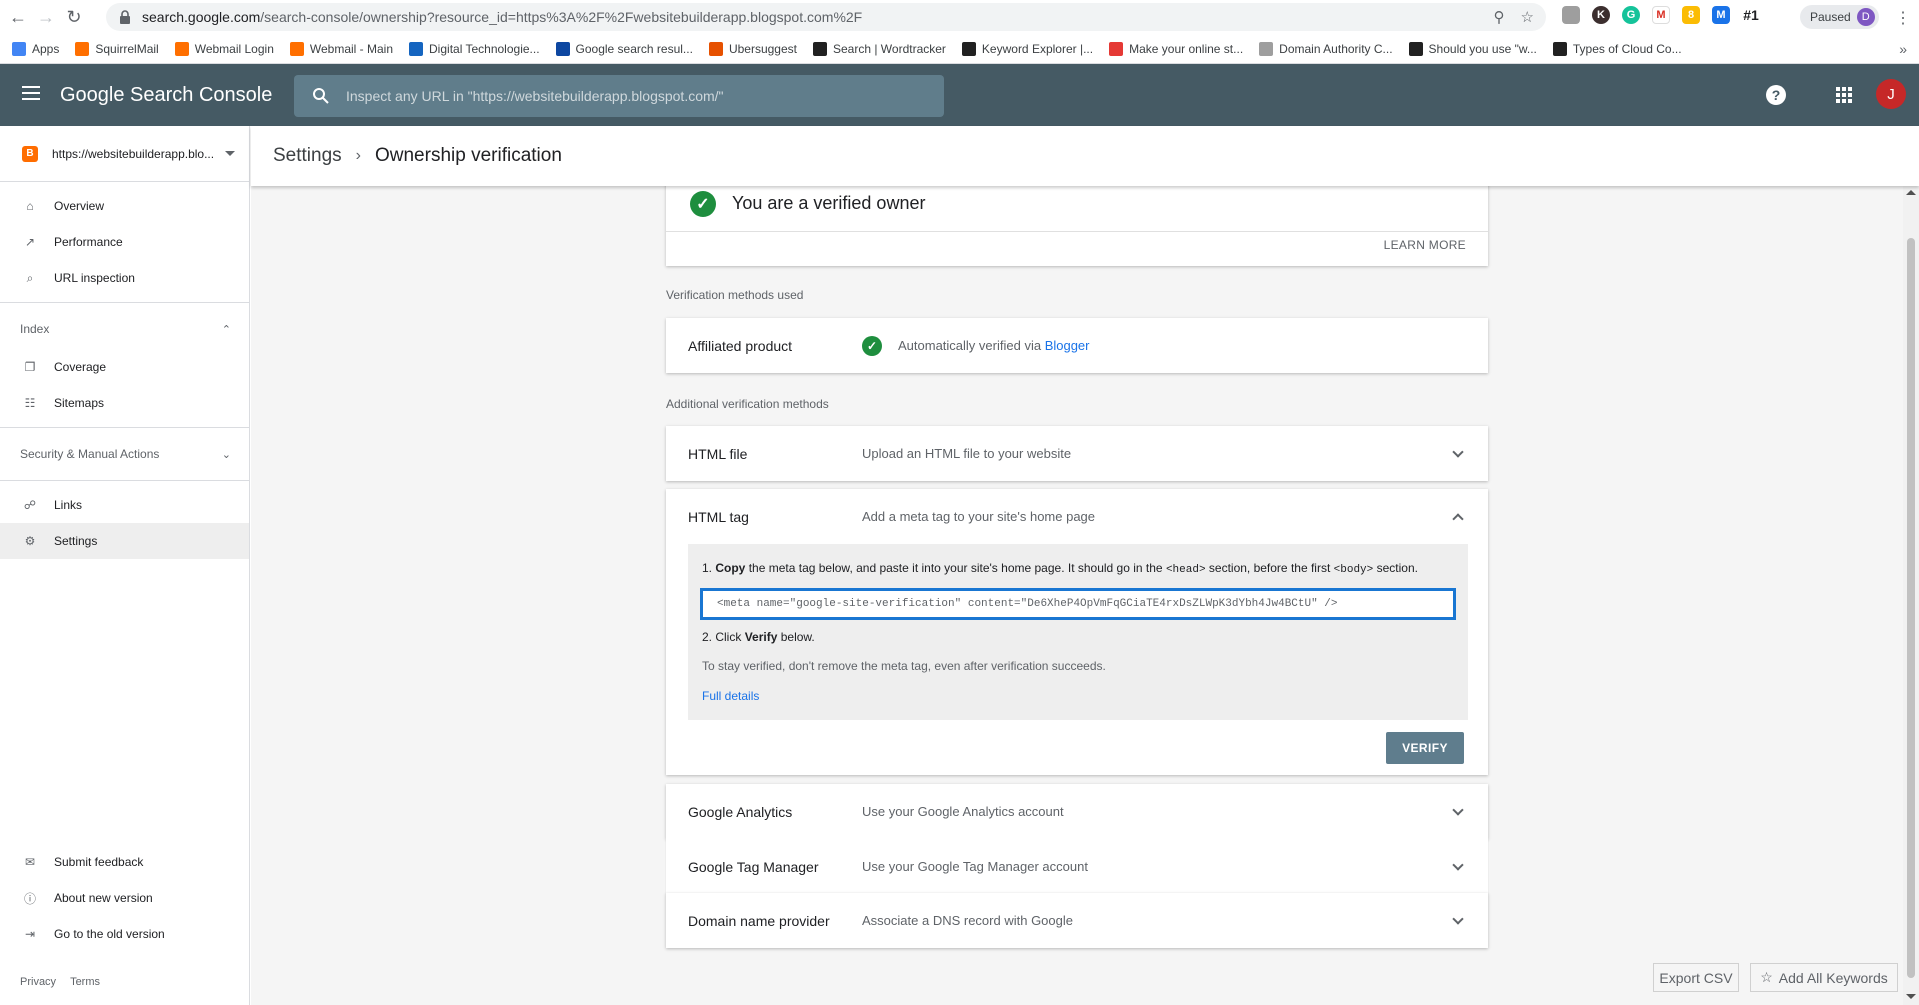 The image size is (1919, 1005). What do you see at coordinates (1458, 919) in the screenshot?
I see `chevron-down-icon` at bounding box center [1458, 919].